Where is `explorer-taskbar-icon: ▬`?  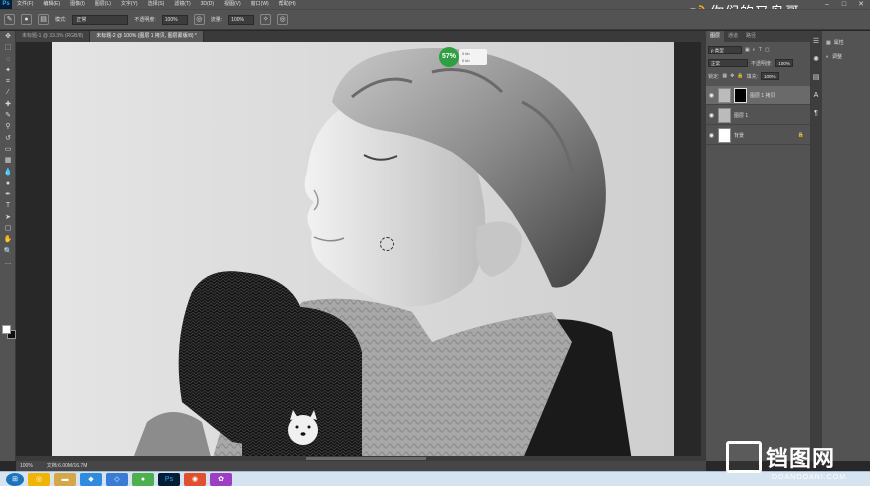
explorer-taskbar-icon: ▬ is located at coordinates (65, 479).